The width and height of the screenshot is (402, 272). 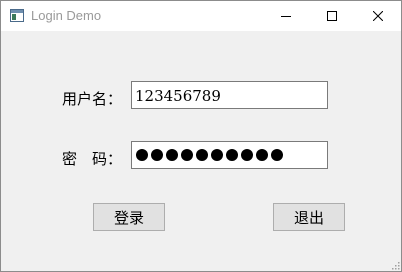 I want to click on password-mask, so click(x=209, y=155).